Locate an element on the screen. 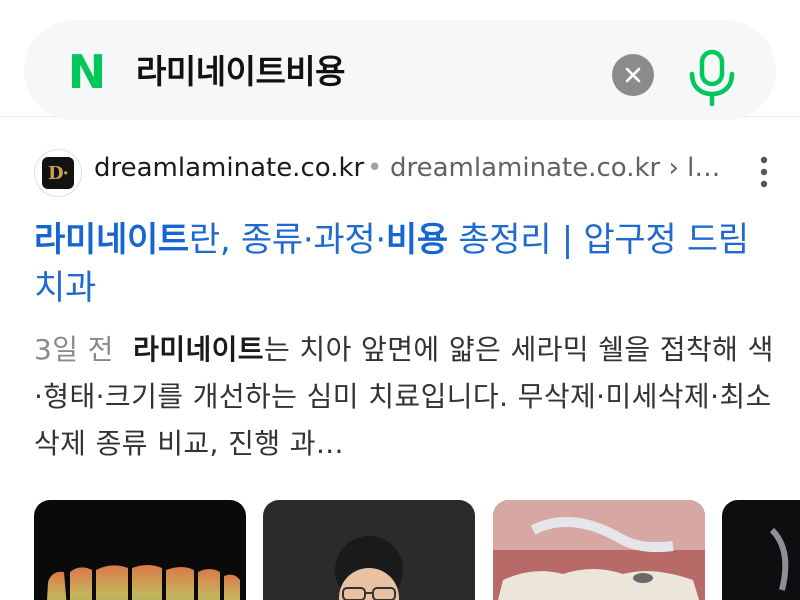 The height and width of the screenshot is (600, 800). more-options-button is located at coordinates (764, 172).